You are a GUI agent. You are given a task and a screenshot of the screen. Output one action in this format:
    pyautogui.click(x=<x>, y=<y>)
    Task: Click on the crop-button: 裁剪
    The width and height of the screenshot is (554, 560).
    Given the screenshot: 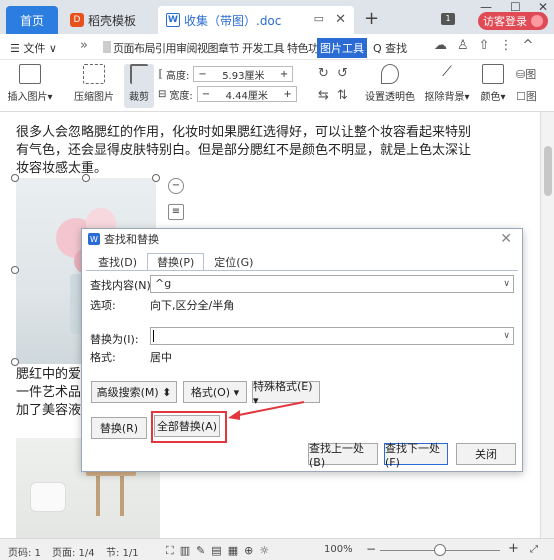 What is the action you would take?
    pyautogui.click(x=139, y=86)
    